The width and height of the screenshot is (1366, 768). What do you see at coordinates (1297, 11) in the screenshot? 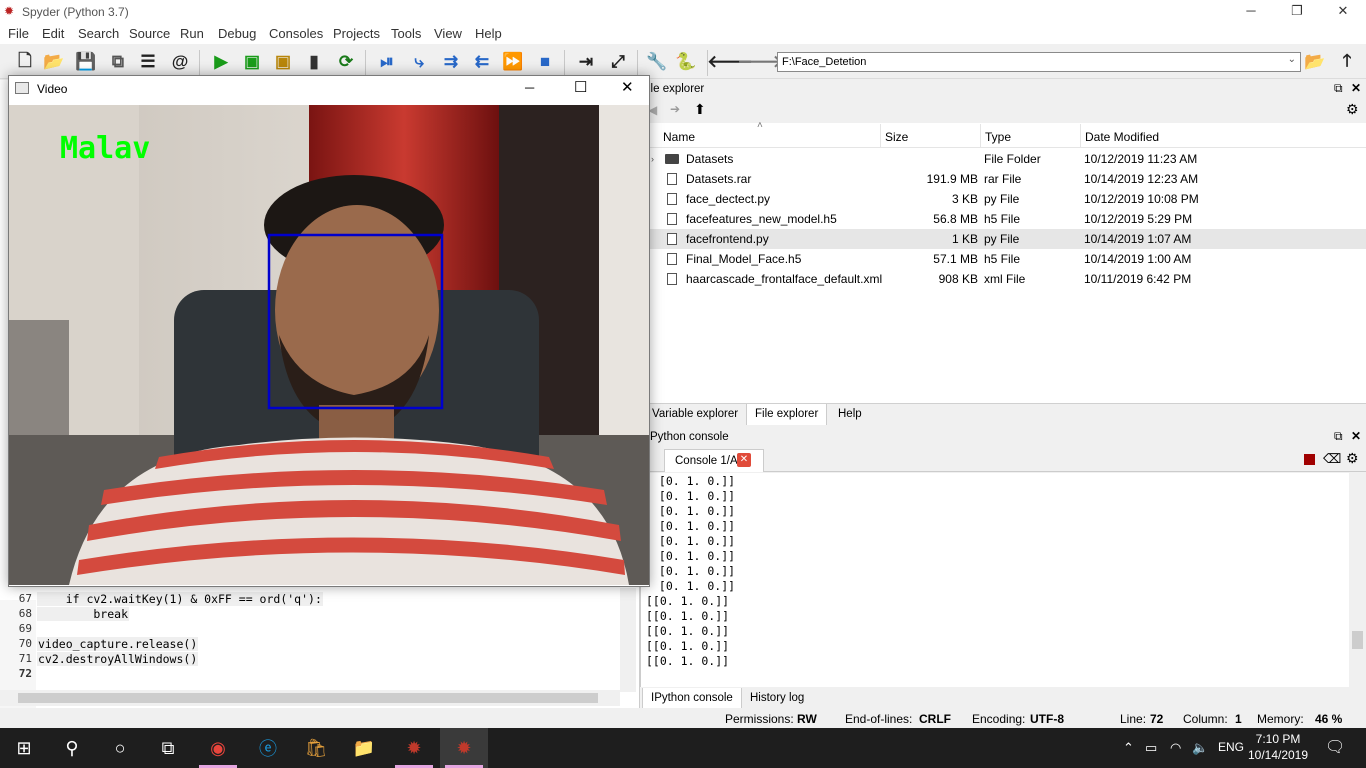
I see `maximize-button: ❐` at bounding box center [1297, 11].